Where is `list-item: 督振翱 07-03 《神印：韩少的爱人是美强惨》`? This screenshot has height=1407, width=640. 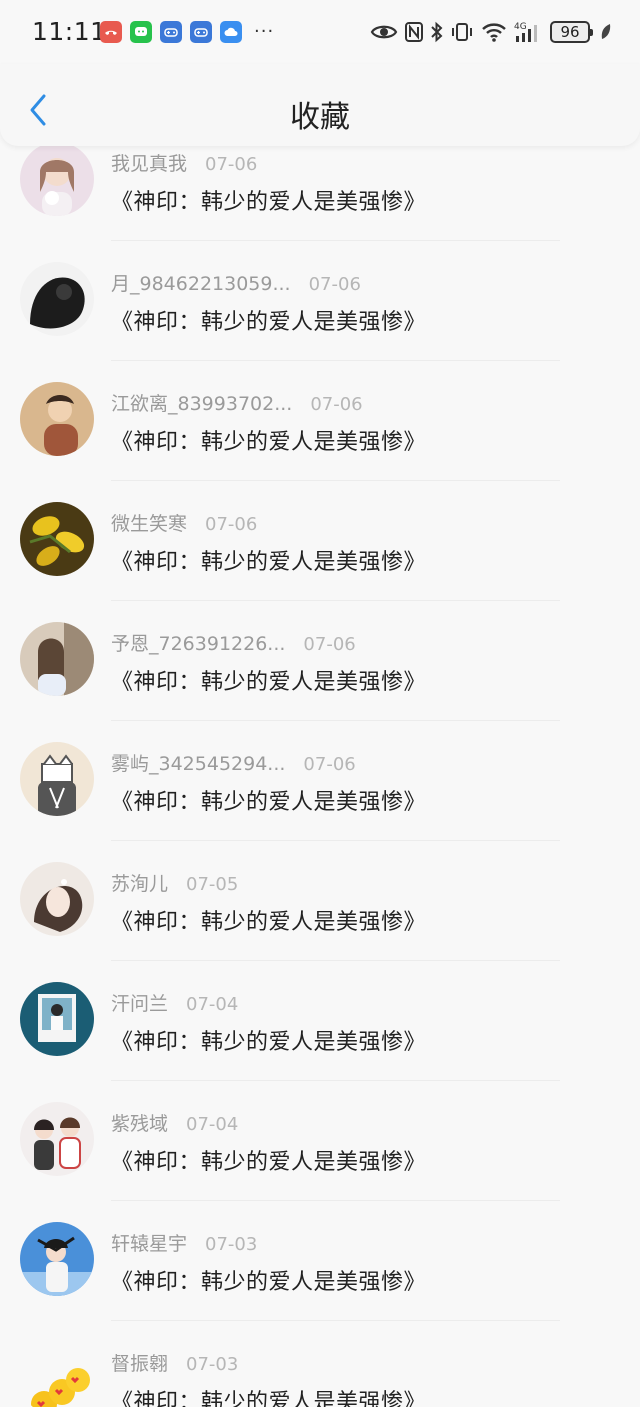
list-item: 督振翱 07-03 《神印：韩少的爱人是美强惨》 is located at coordinates (320, 1368).